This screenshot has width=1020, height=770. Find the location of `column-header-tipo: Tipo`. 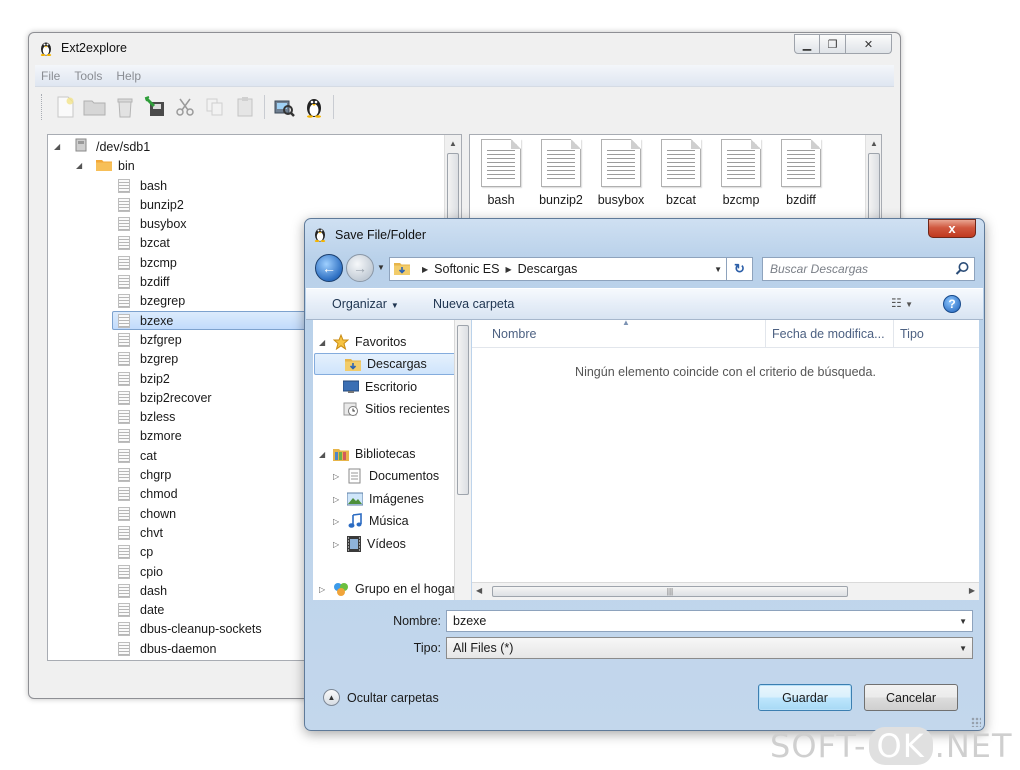

column-header-tipo: Tipo is located at coordinates (912, 334).